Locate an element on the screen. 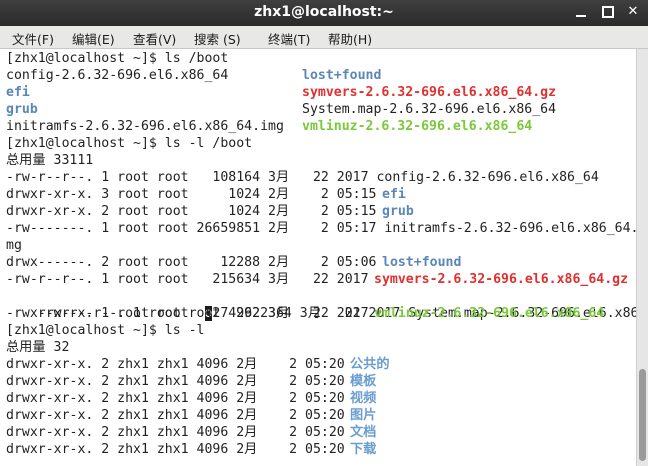 The width and height of the screenshot is (648, 466). terminal-line: mg is located at coordinates (14, 245).